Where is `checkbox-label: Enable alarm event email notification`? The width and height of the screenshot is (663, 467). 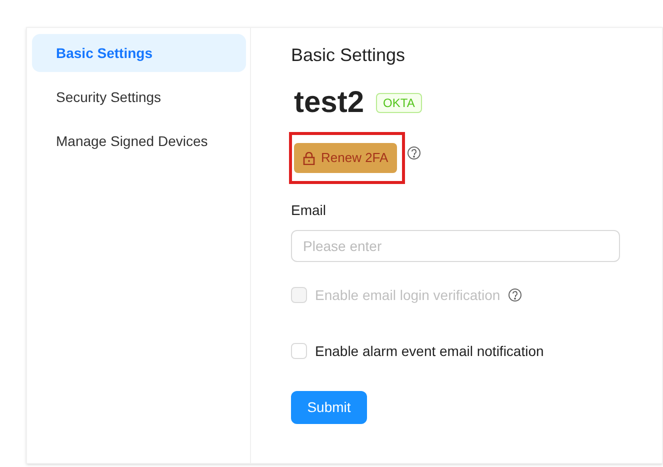
checkbox-label: Enable alarm event email notification is located at coordinates (429, 351).